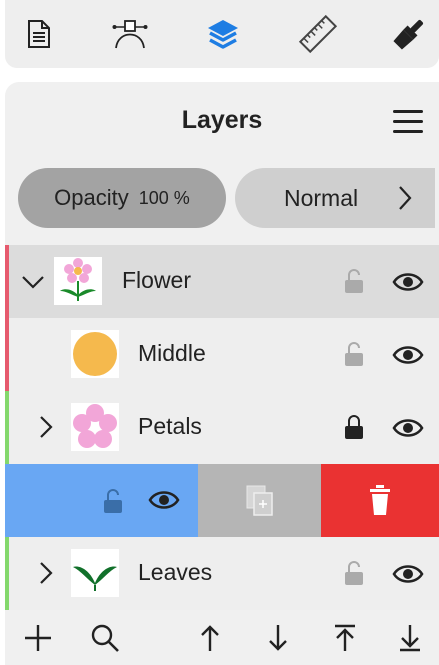  I want to click on document-tool-button, so click(39, 34).